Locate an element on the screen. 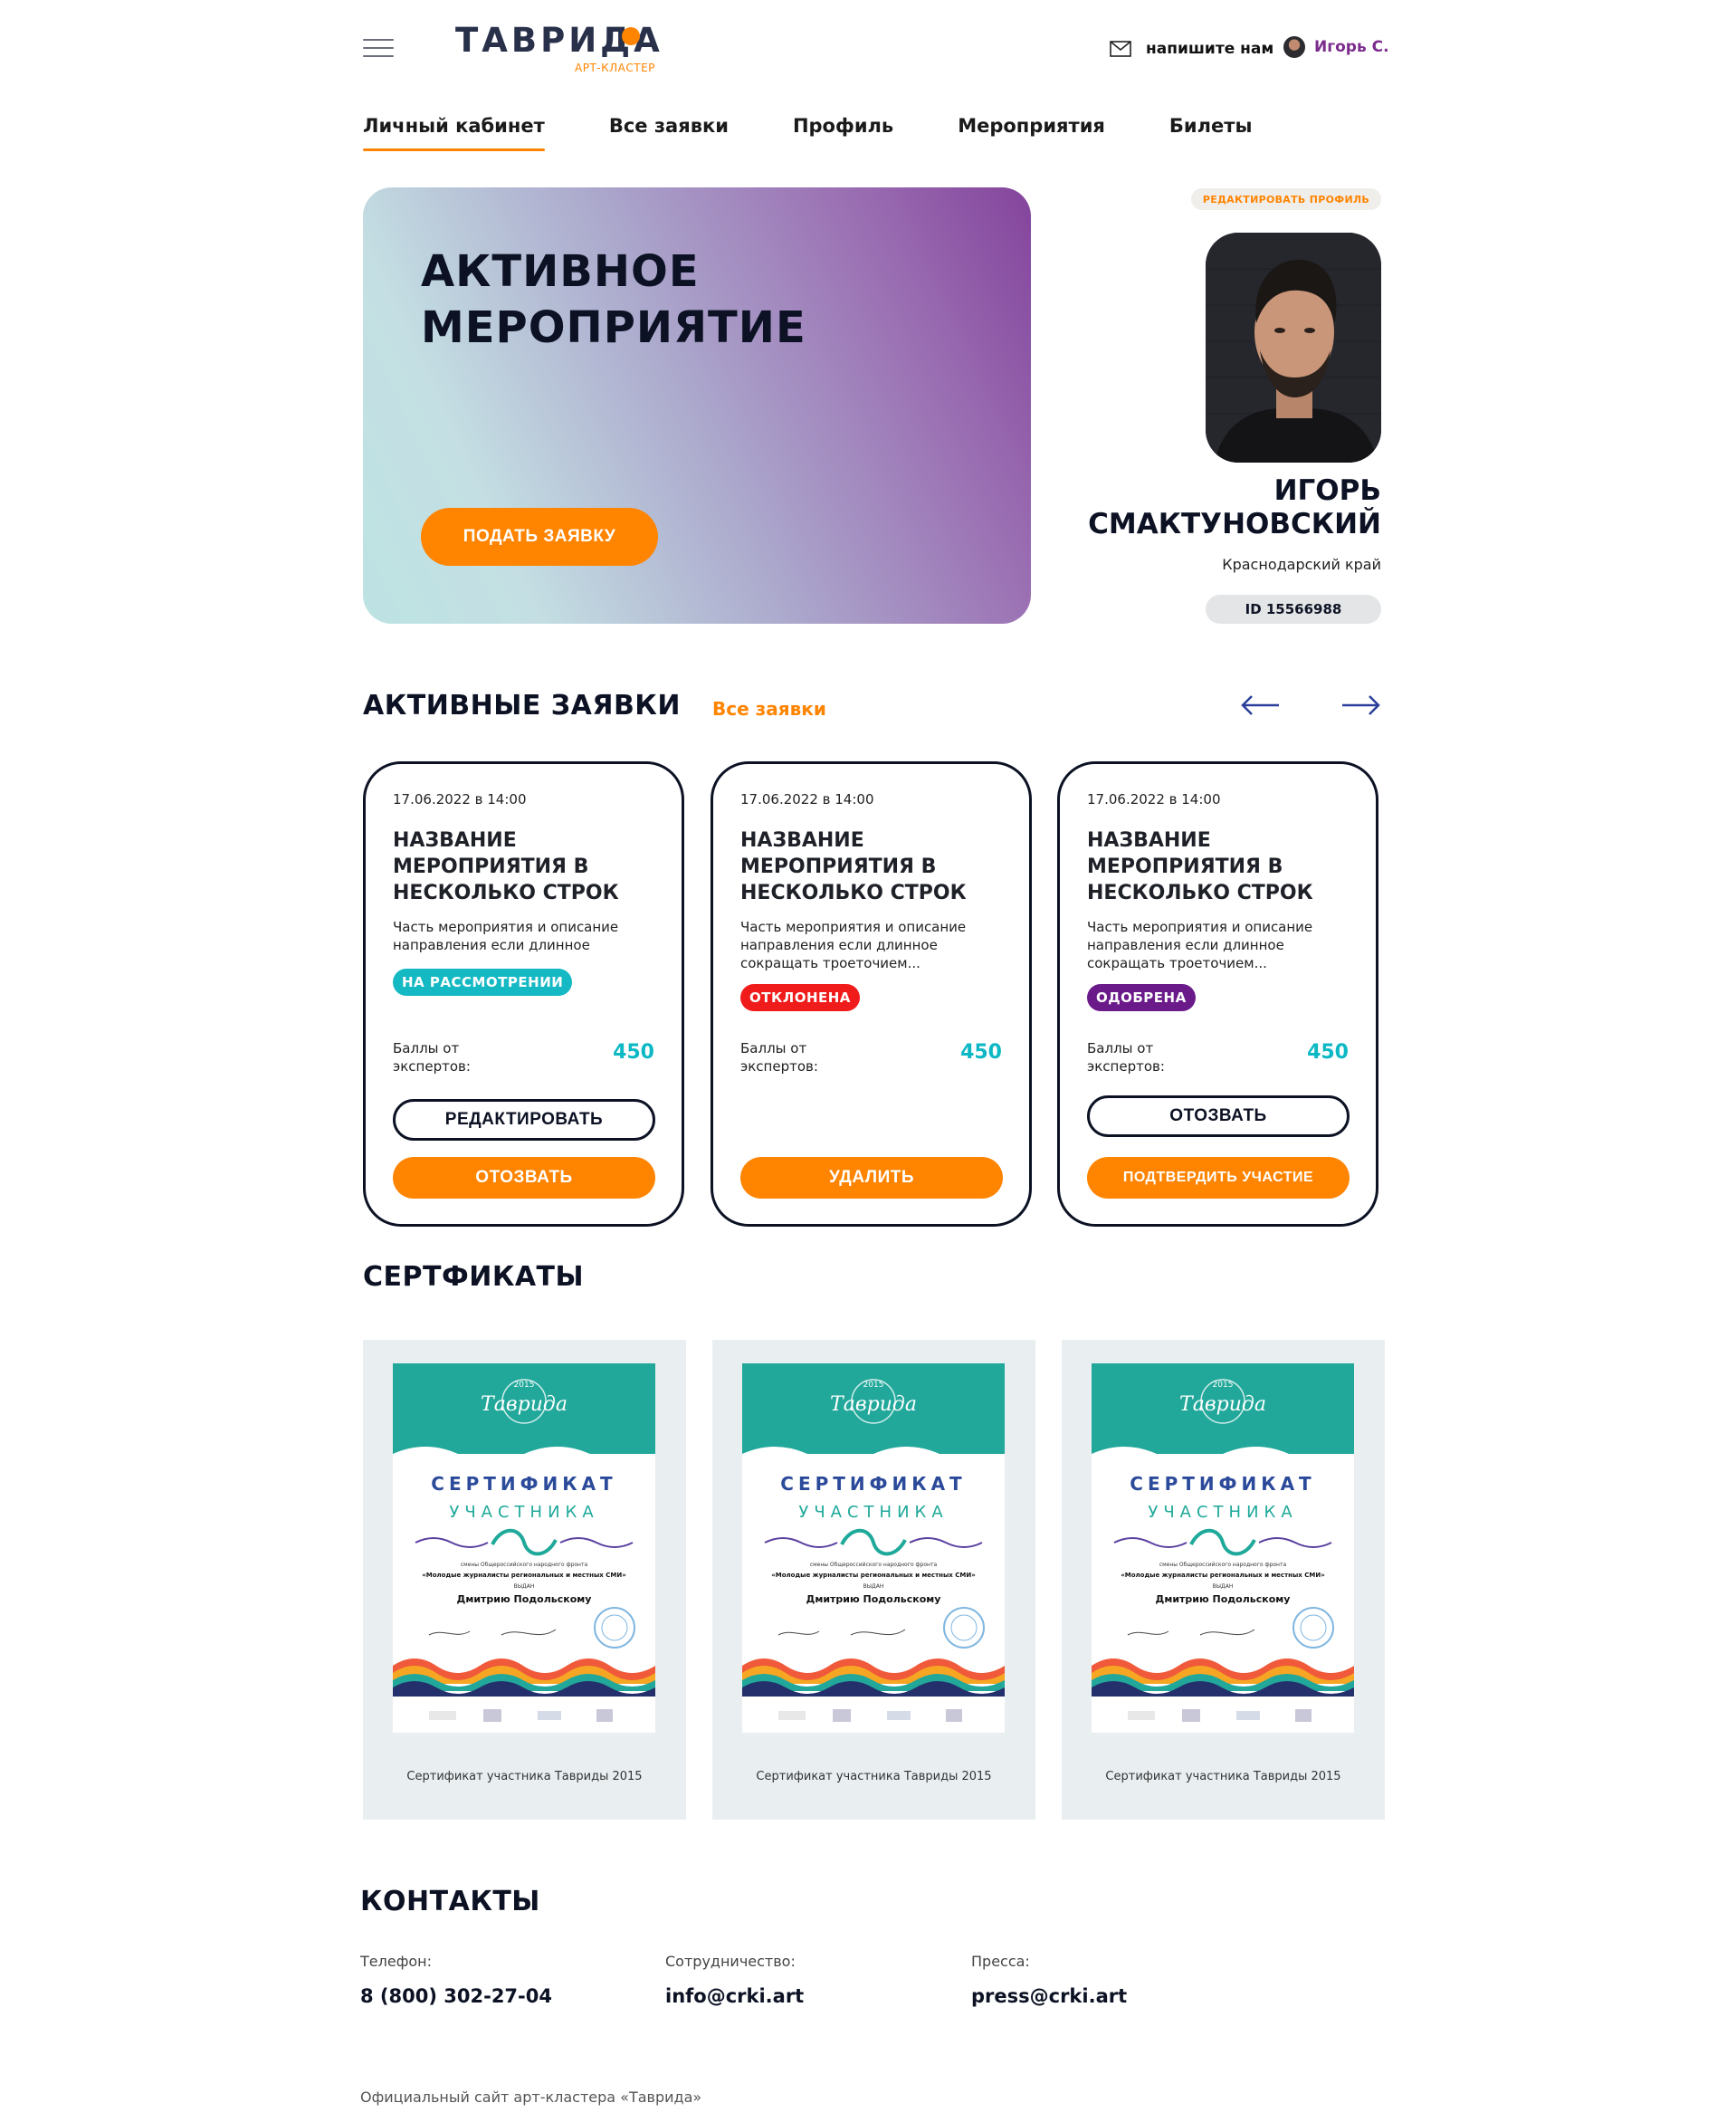  write-us-label: напишите нам is located at coordinates (1210, 49).